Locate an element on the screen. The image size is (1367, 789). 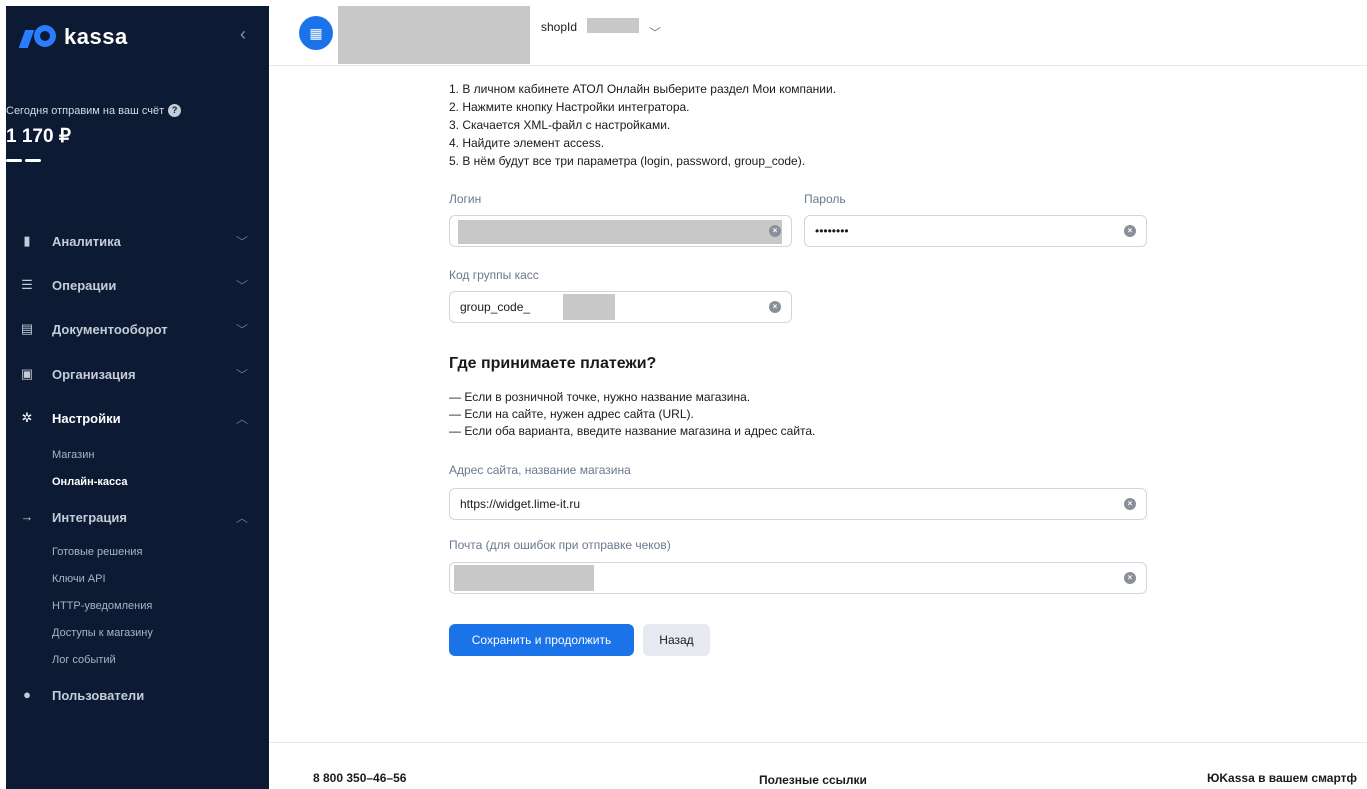
email-label: Почта (для ошибок при отправке чеков) is located at coordinates (560, 545).